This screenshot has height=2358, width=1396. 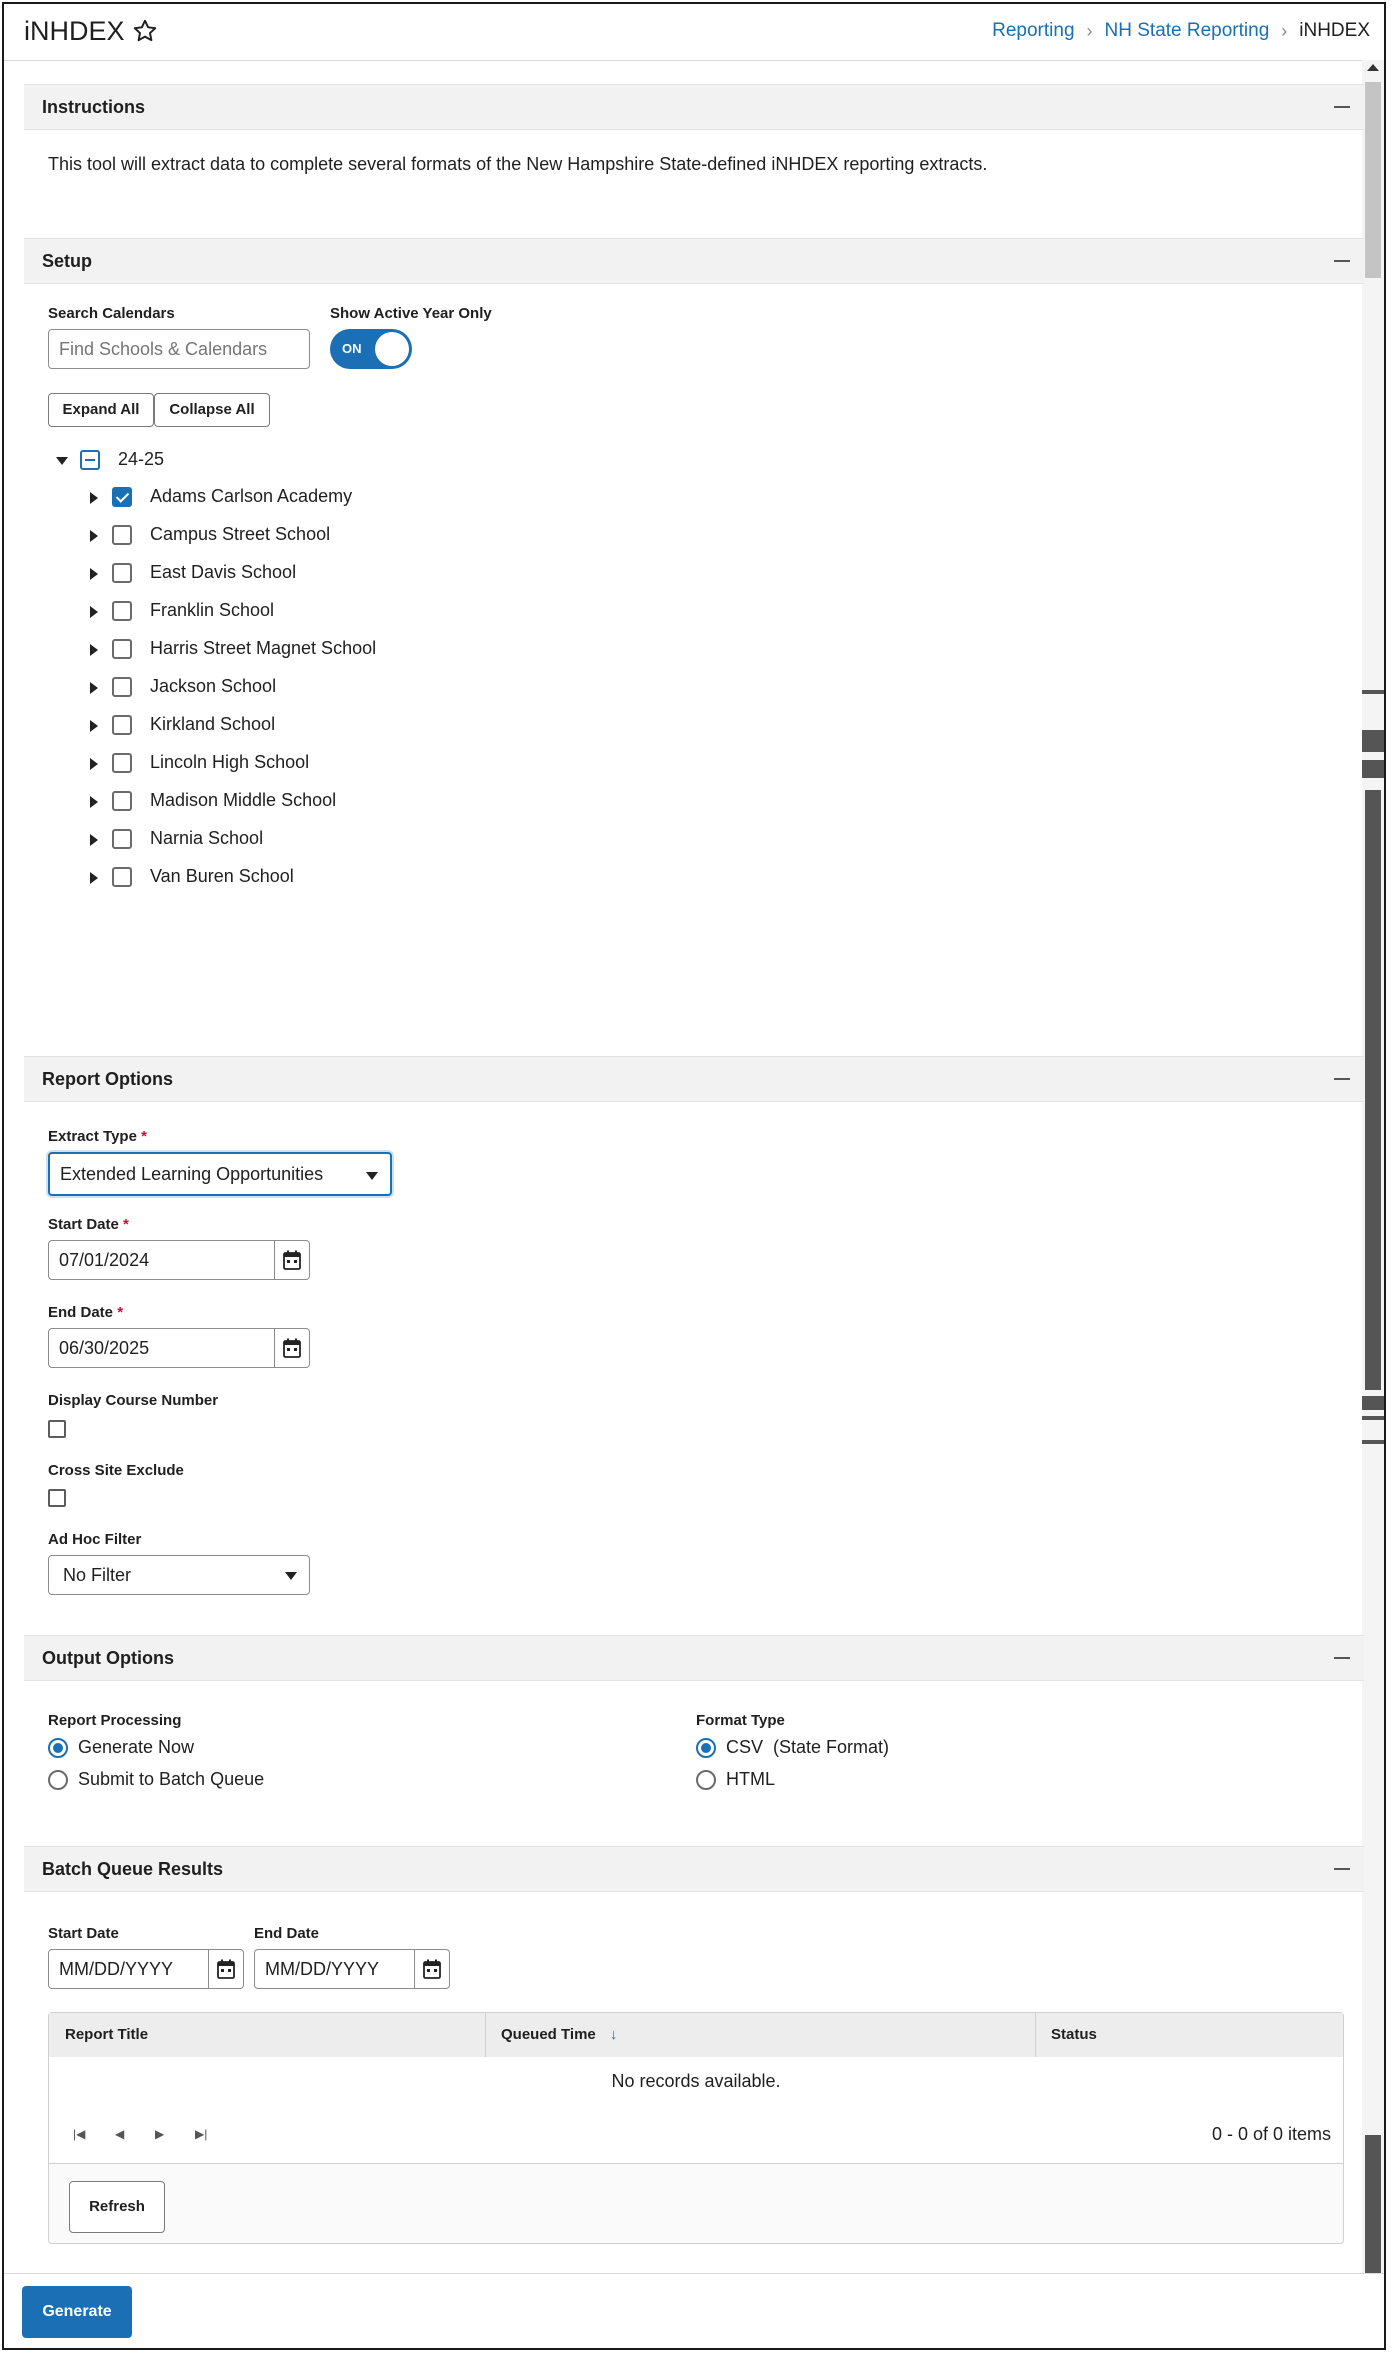 I want to click on toggle-knob, so click(x=392, y=349).